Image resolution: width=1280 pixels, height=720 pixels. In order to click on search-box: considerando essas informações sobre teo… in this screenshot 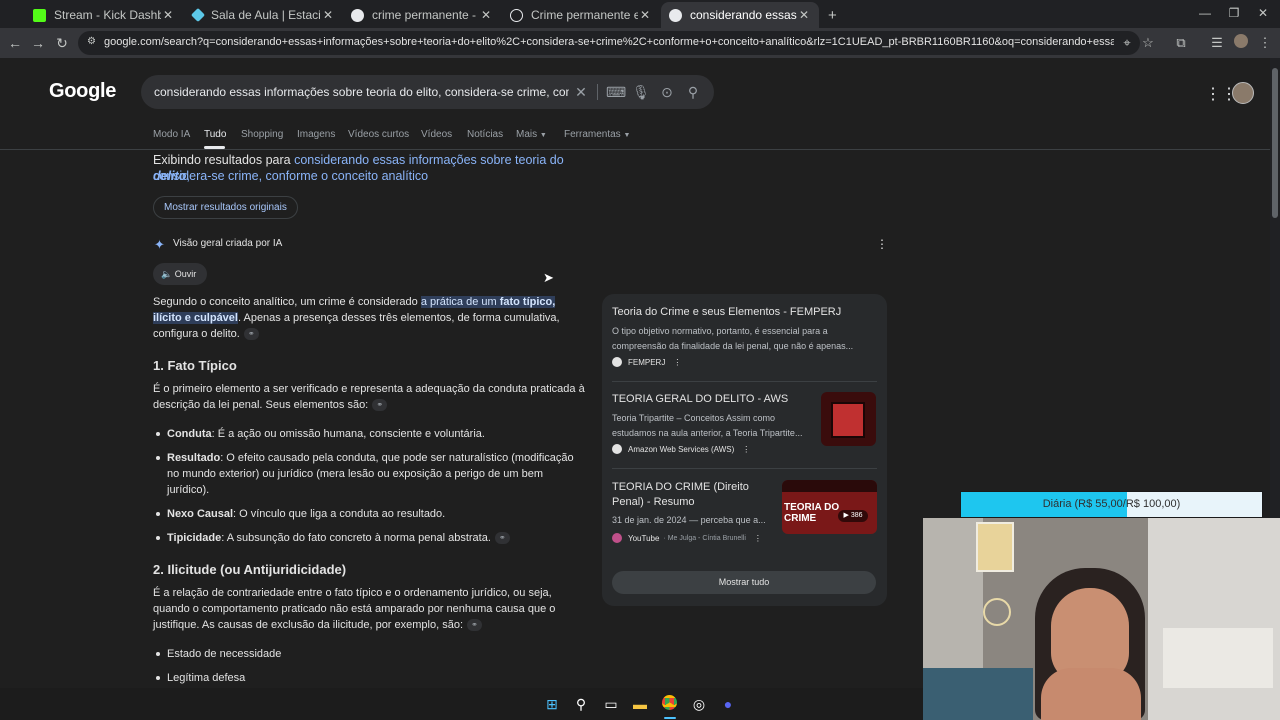, I will do `click(427, 92)`.